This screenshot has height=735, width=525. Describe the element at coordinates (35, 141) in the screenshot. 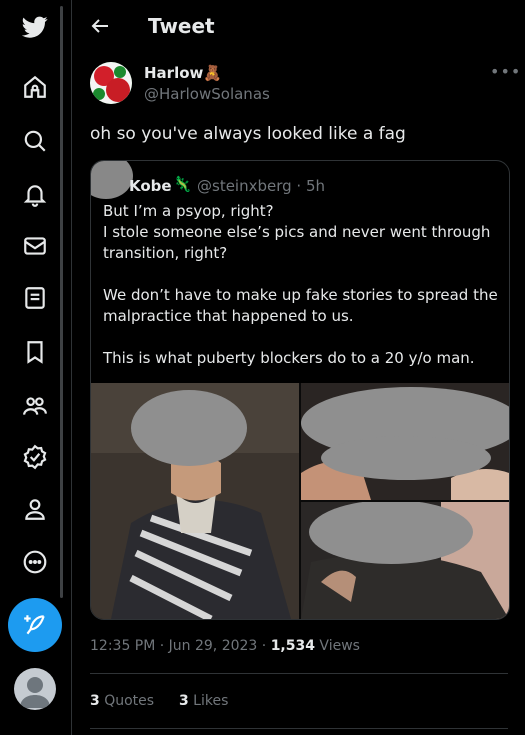

I see `search-icon` at that location.